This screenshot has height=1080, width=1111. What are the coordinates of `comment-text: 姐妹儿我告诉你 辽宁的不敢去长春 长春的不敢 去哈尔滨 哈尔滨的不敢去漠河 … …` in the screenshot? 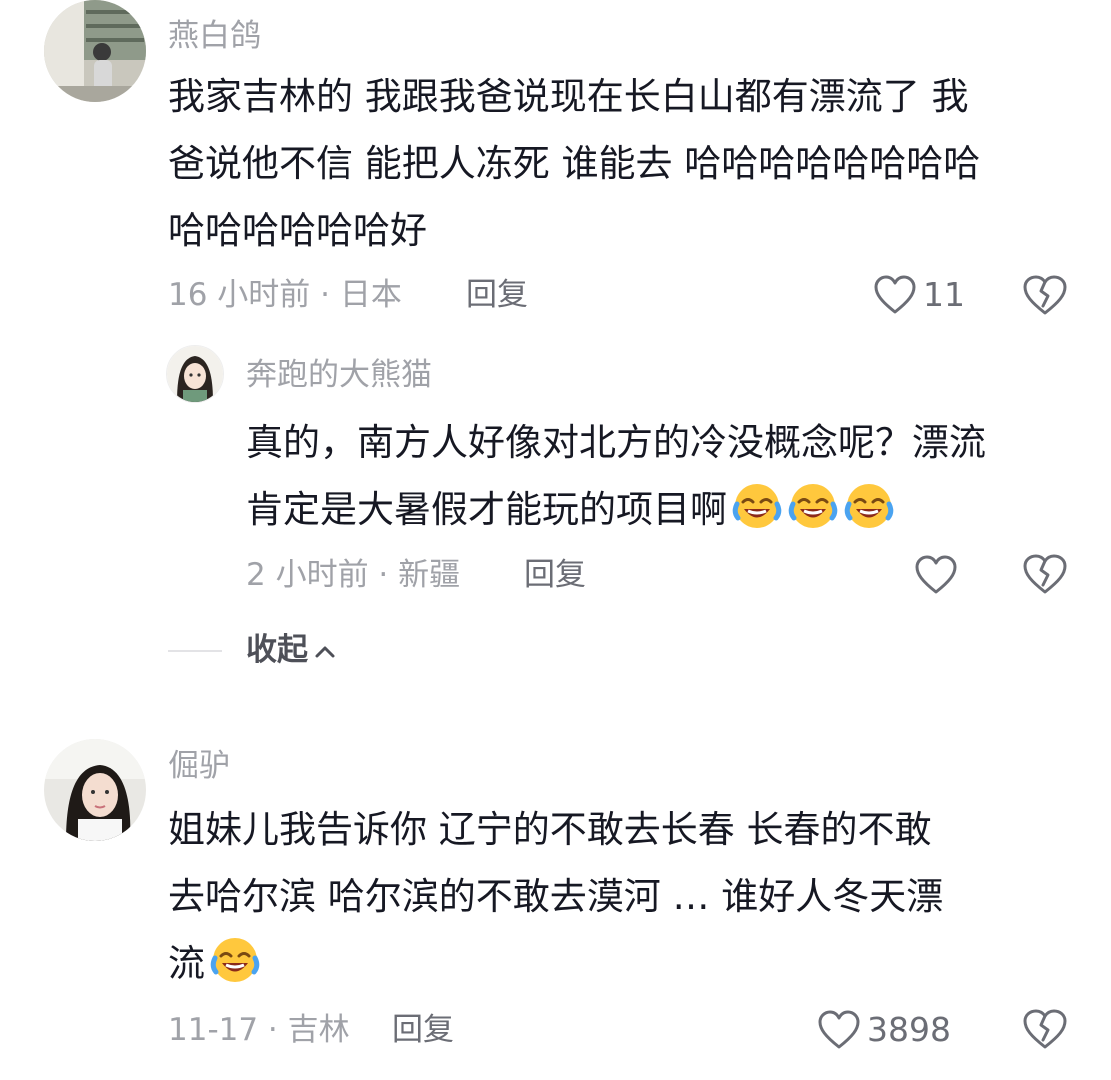 It's located at (555, 896).